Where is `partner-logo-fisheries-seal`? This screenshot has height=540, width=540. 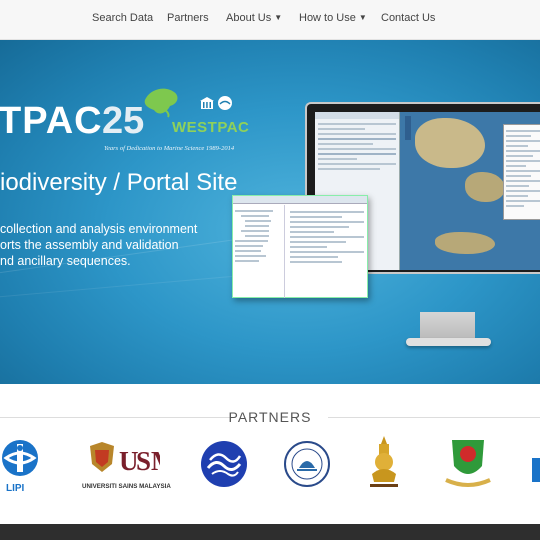
partner-logo-fisheries-seal is located at coordinates (307, 464).